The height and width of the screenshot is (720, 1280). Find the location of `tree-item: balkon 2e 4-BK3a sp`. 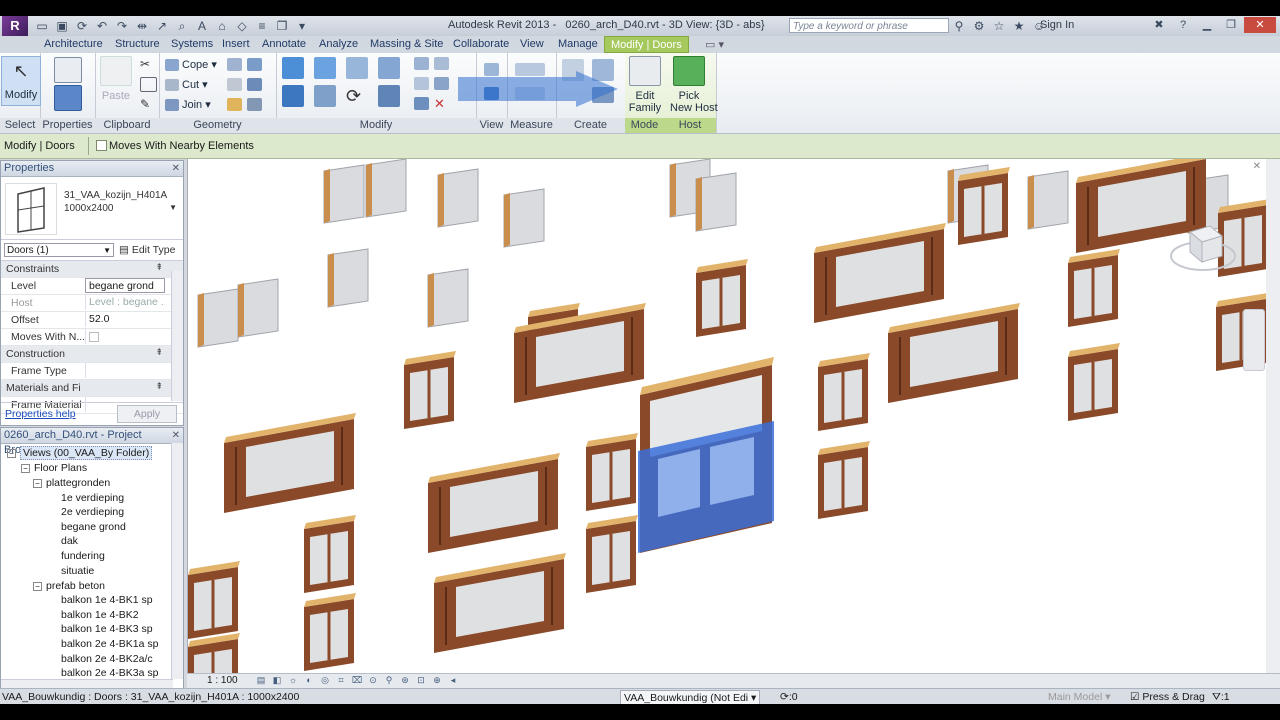

tree-item: balkon 2e 4-BK3a sp is located at coordinates (109, 673).